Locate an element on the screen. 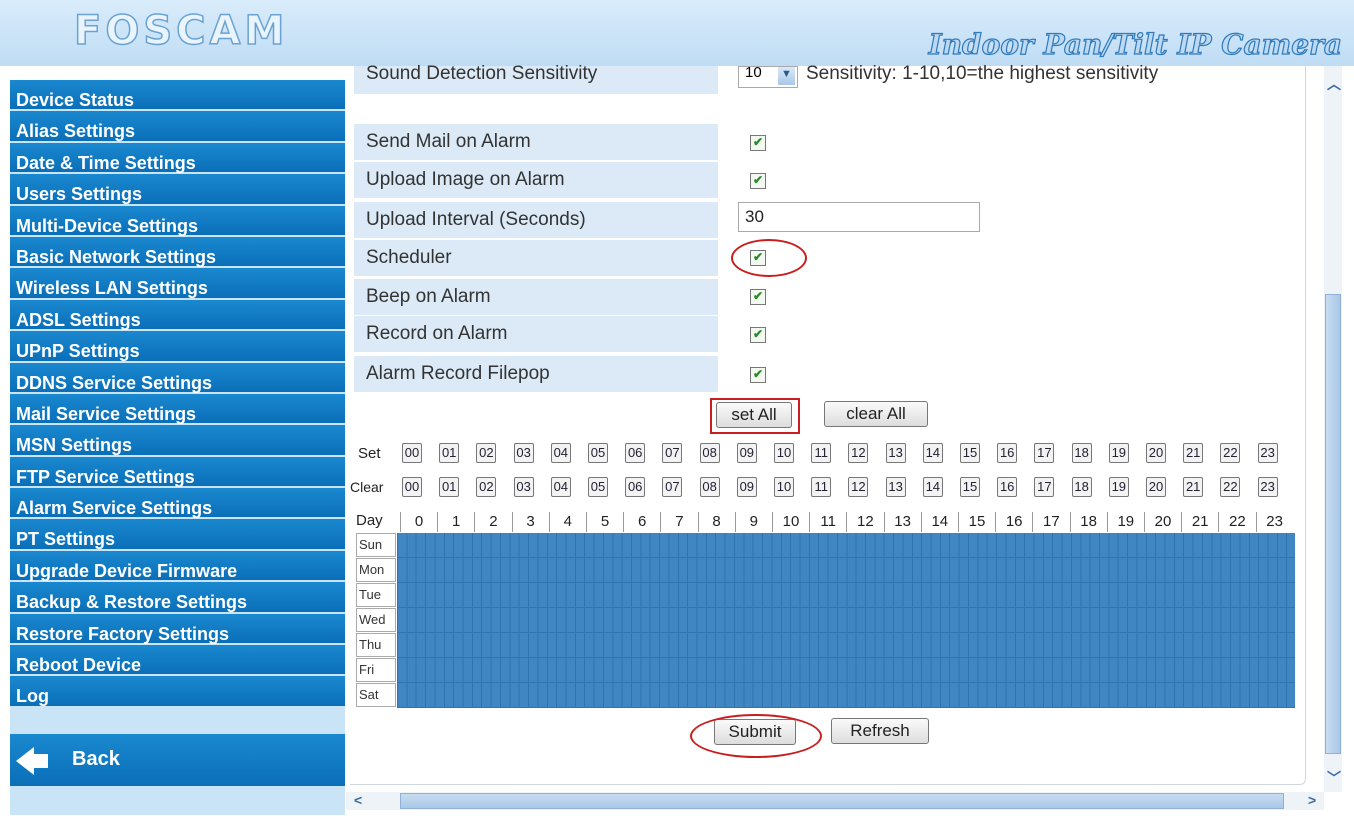 Image resolution: width=1354 pixels, height=820 pixels. clear-hour-button: 01 is located at coordinates (449, 487).